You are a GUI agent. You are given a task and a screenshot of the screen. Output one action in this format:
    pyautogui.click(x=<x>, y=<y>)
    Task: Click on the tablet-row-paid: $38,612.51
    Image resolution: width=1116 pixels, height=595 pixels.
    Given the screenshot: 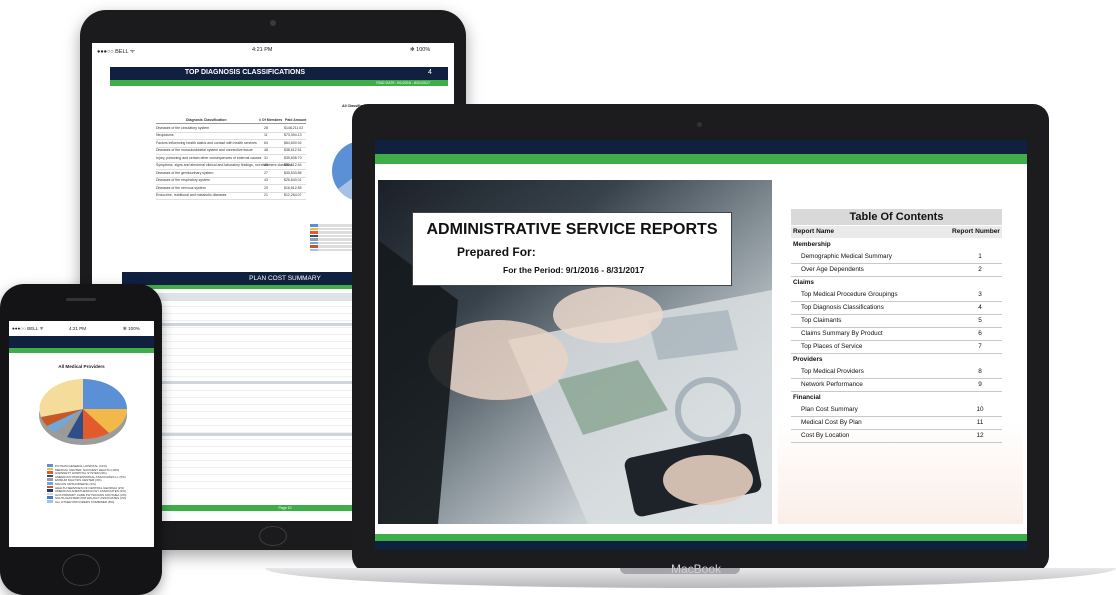 What is the action you would take?
    pyautogui.click(x=293, y=150)
    